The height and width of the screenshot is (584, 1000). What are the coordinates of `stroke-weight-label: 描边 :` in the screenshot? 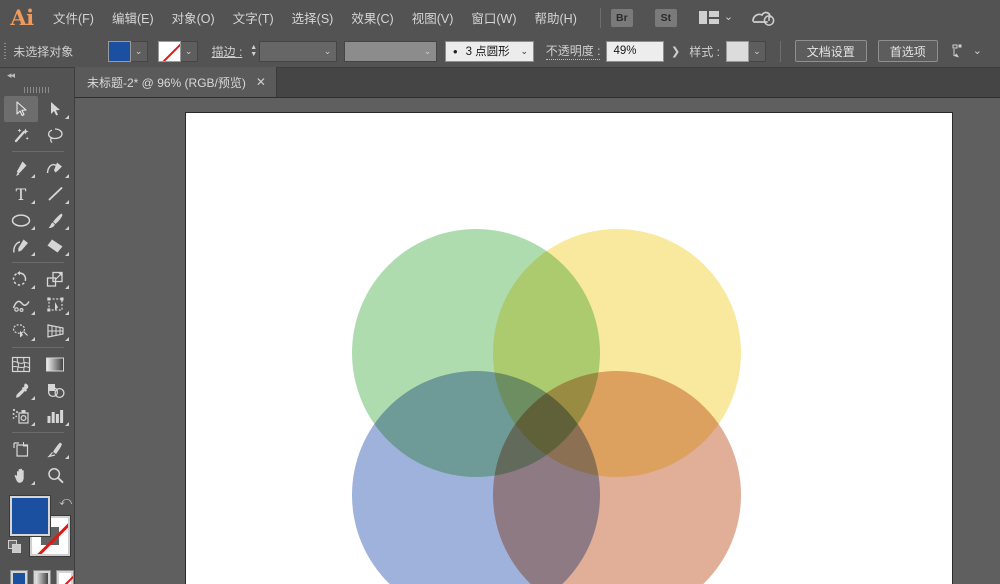 It's located at (227, 51).